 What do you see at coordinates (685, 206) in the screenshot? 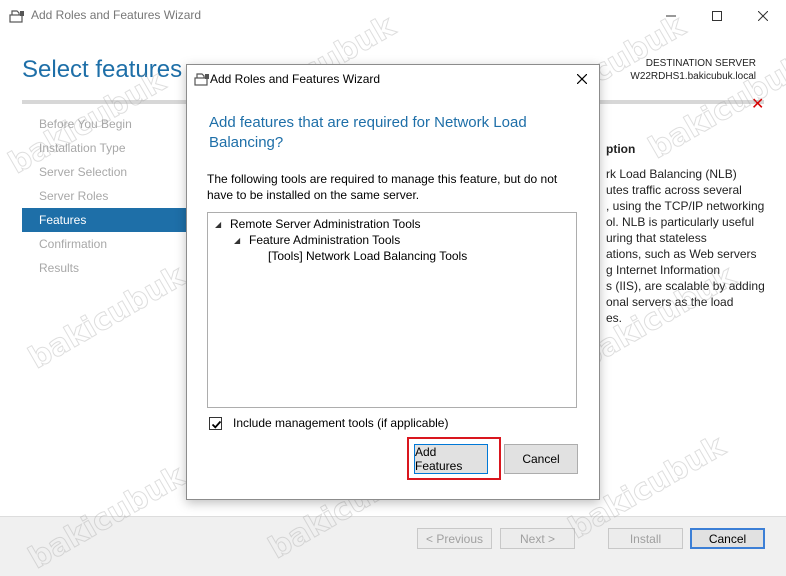
I see `description-line: , using the TCP/IP networking` at bounding box center [685, 206].